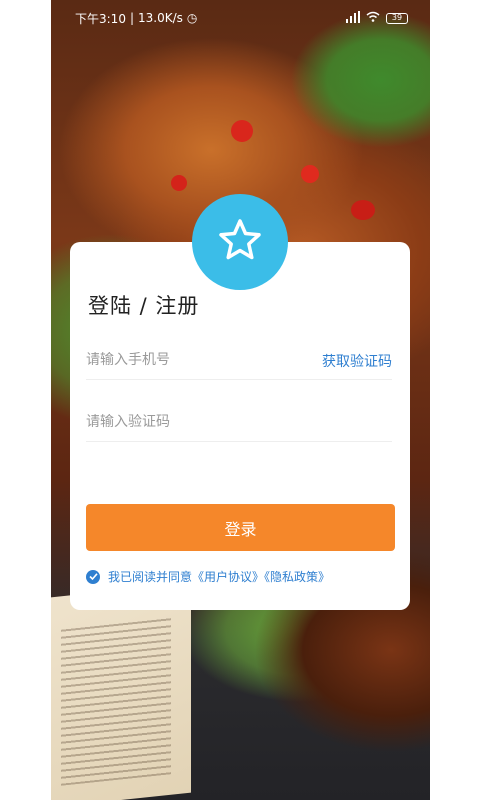  I want to click on phone-input, so click(196, 359).